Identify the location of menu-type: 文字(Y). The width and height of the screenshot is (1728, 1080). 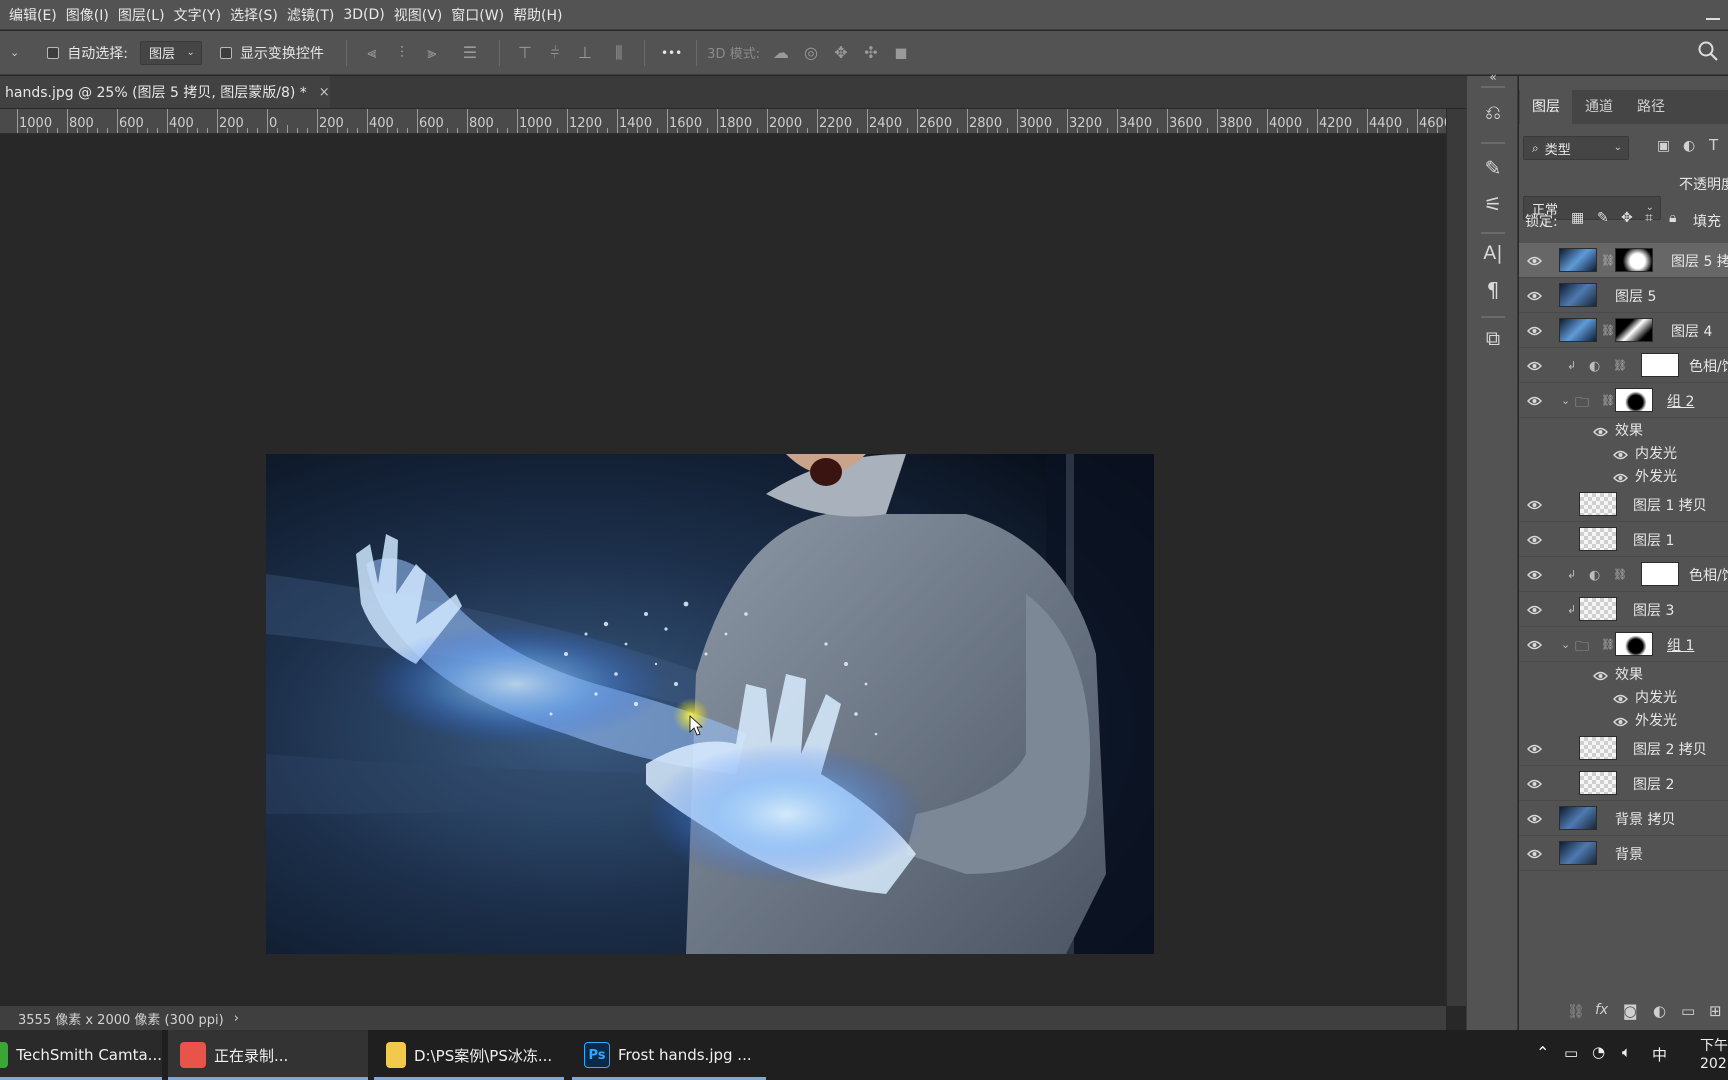
(193, 15).